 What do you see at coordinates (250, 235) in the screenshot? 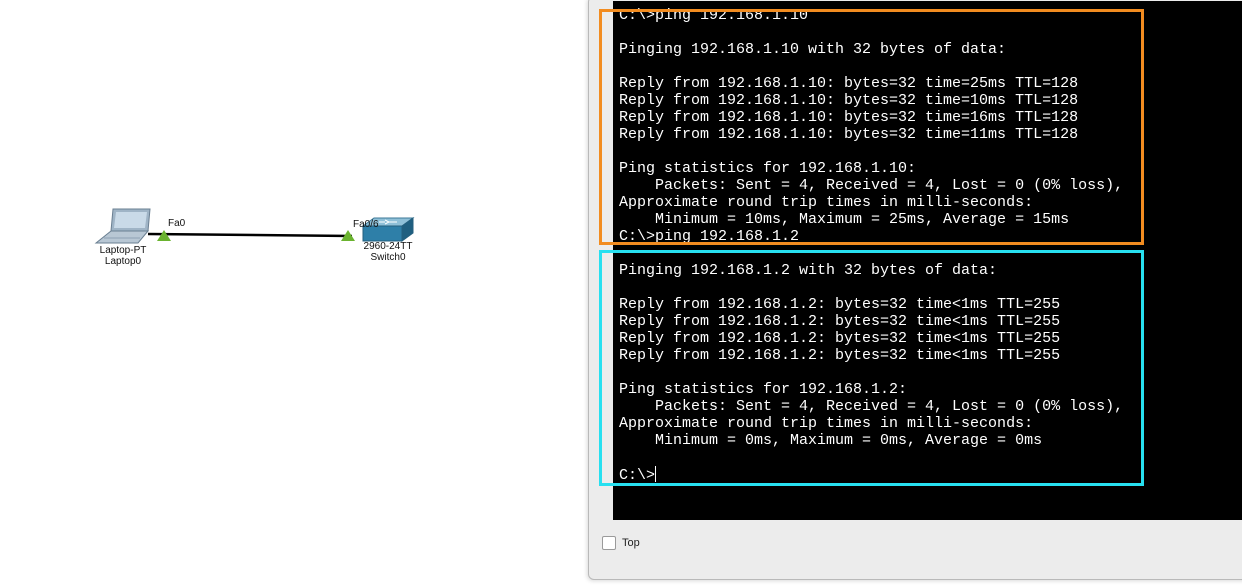
I see `ethernet-cable` at bounding box center [250, 235].